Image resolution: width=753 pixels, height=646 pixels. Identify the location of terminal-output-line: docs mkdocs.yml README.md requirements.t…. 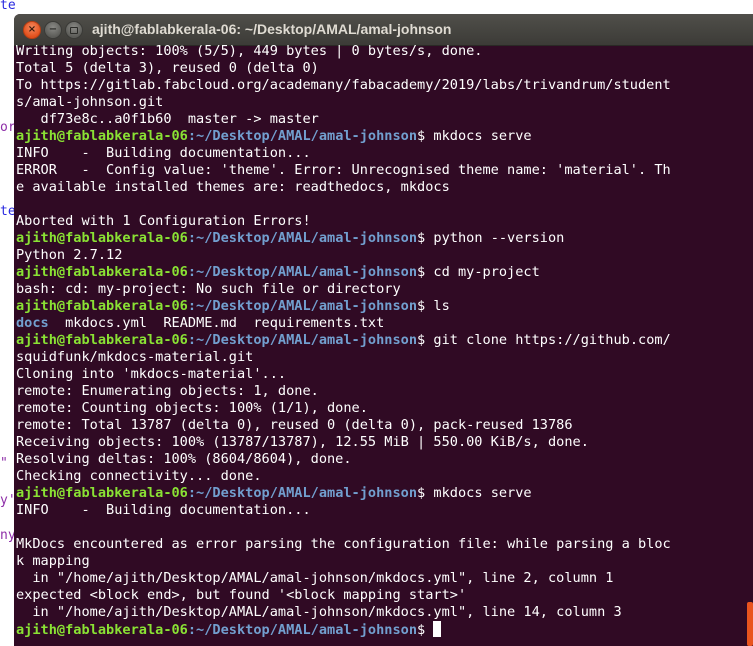
(377, 323).